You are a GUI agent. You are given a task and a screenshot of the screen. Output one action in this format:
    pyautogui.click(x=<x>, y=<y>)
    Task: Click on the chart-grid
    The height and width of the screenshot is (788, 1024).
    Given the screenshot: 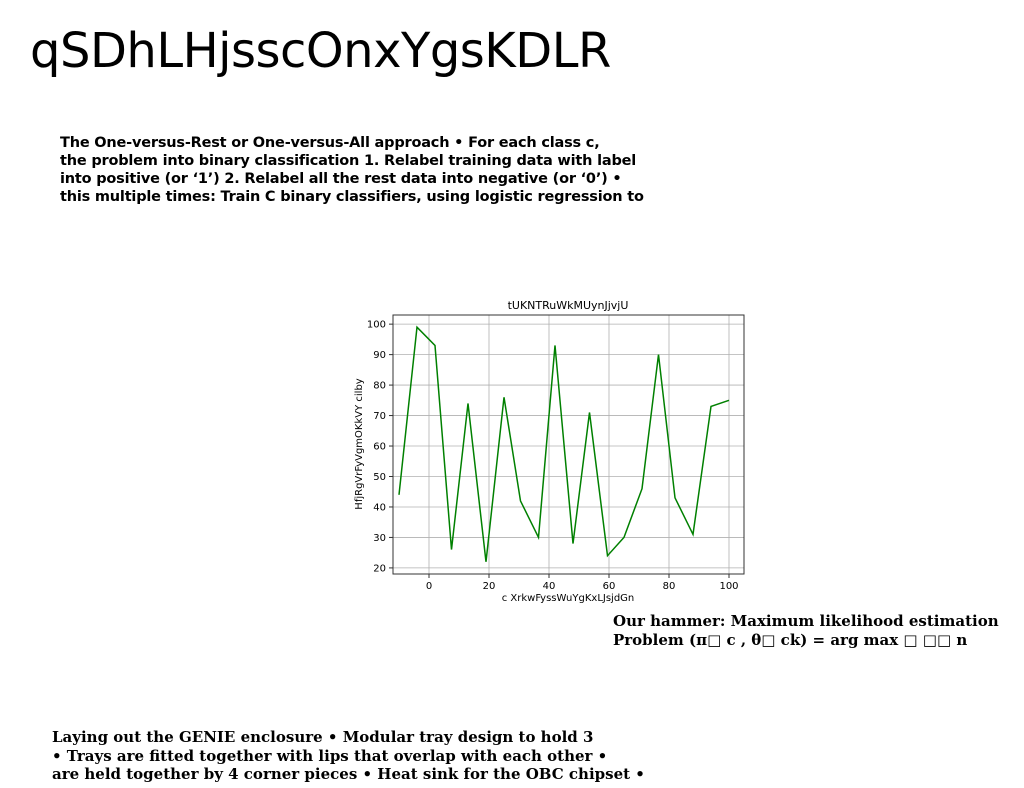 What is the action you would take?
    pyautogui.click(x=568, y=444)
    